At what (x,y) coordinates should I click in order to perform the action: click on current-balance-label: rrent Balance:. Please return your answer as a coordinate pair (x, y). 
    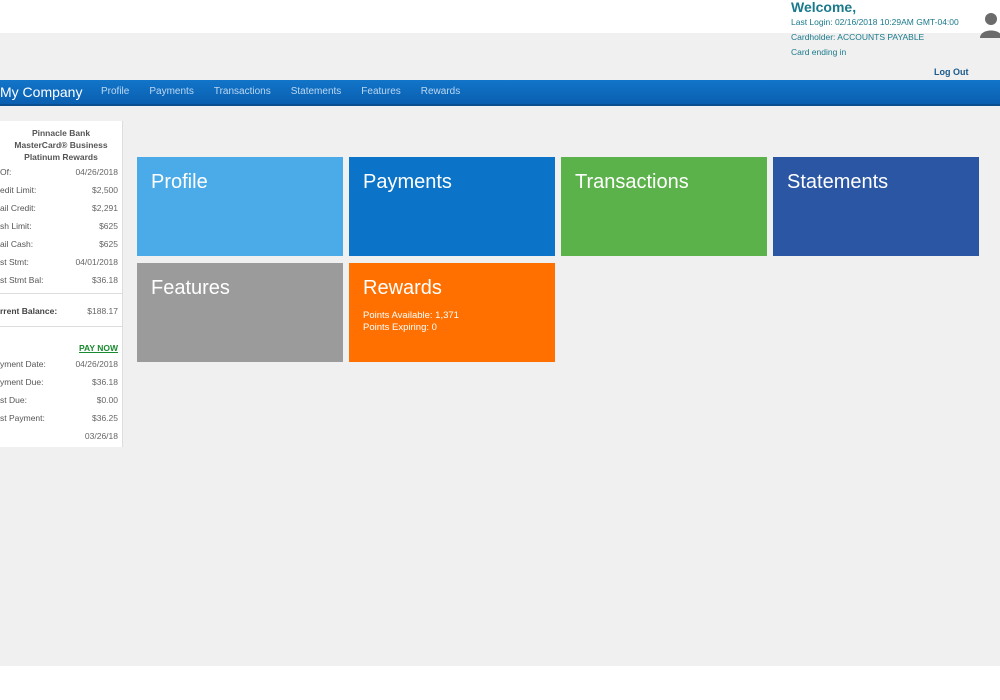
    Looking at the image, I should click on (29, 311).